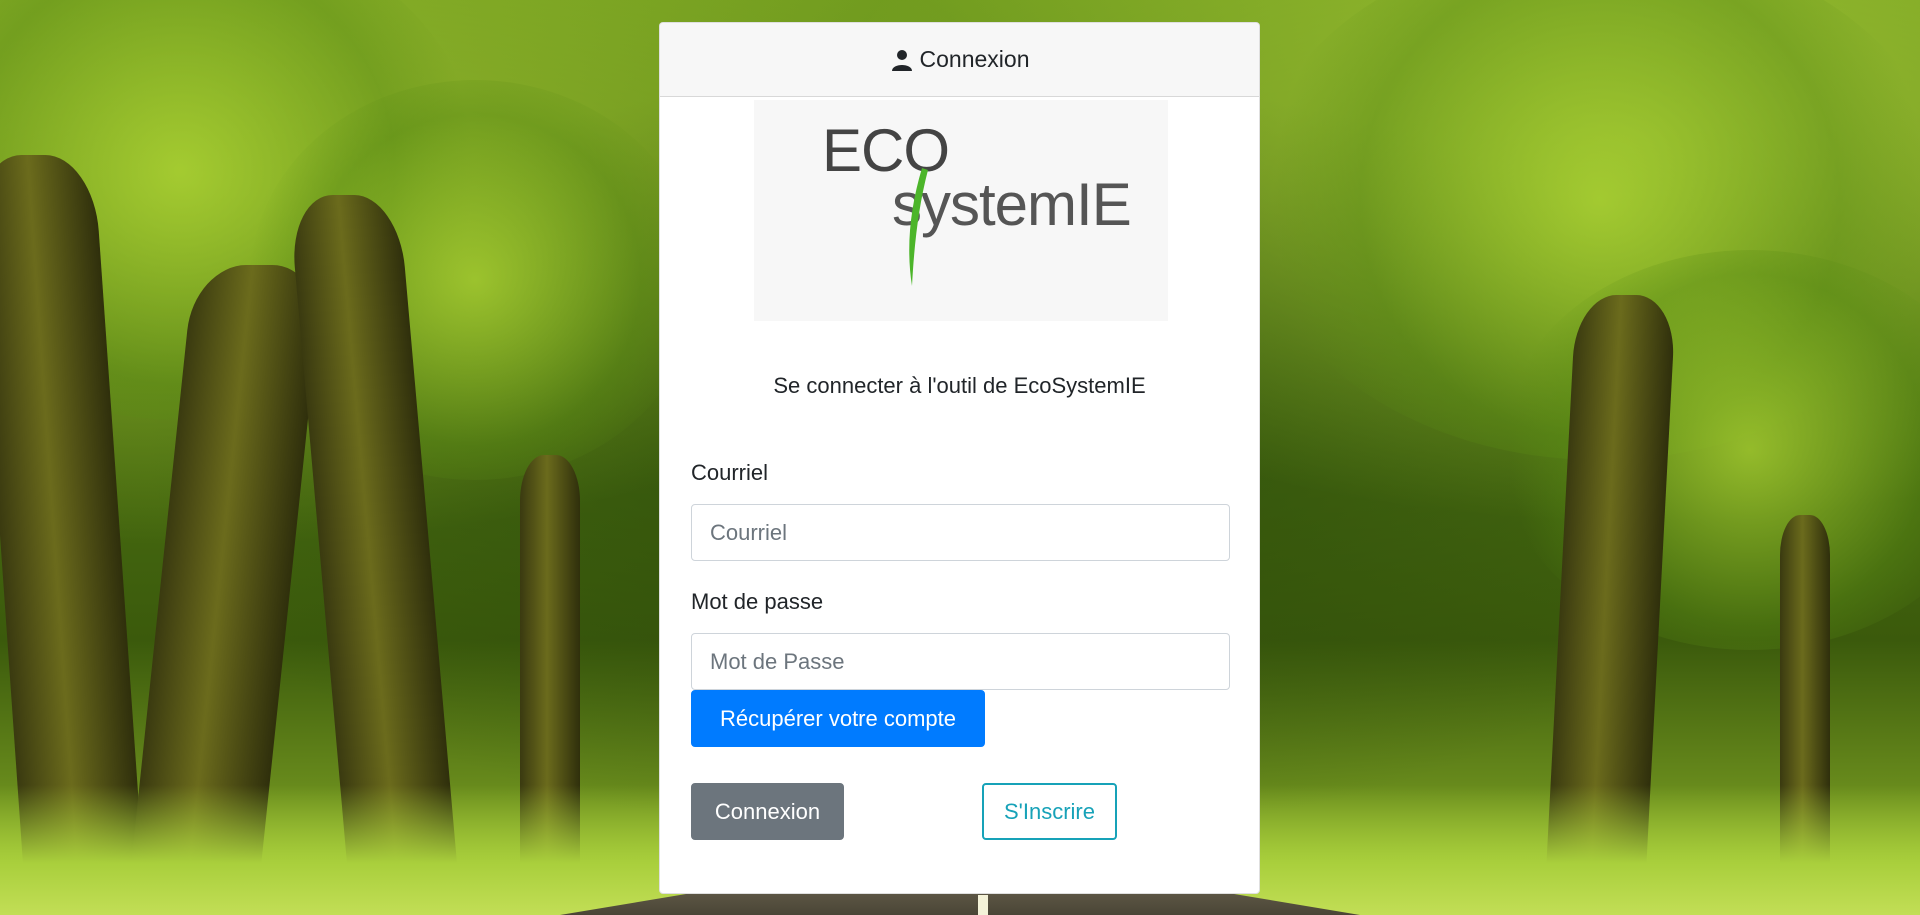 The height and width of the screenshot is (915, 1920). I want to click on grass-blade-icon, so click(918, 227).